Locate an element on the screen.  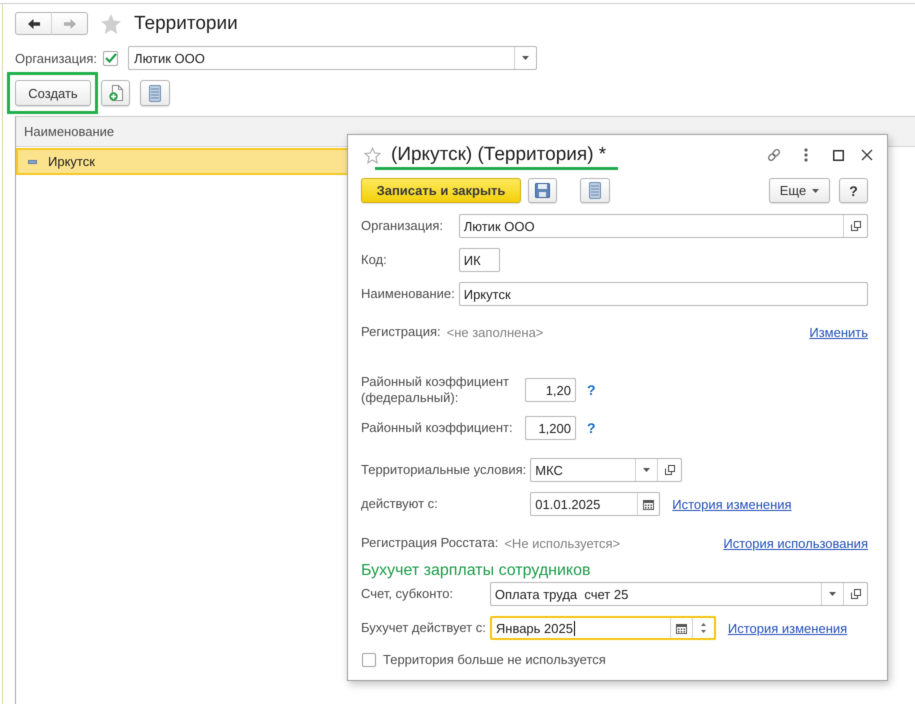
dash-icon is located at coordinates (32, 162).